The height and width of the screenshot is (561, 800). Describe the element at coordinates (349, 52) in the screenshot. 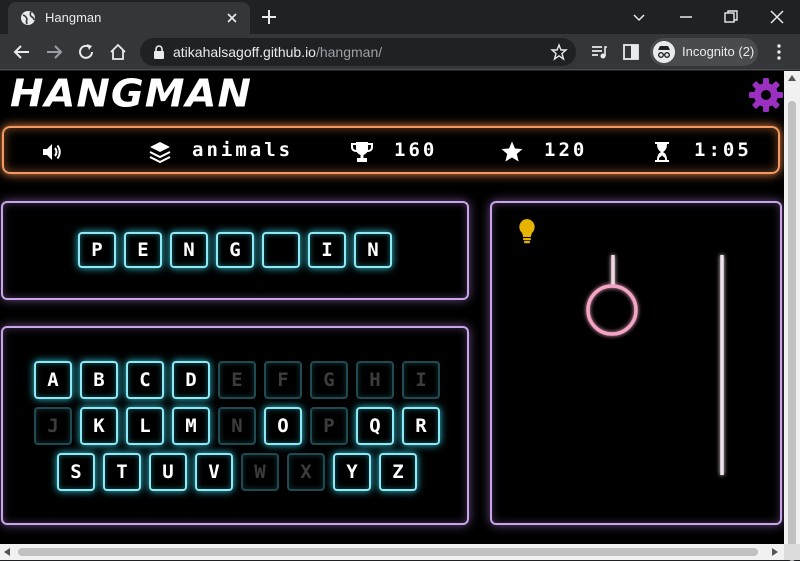

I see `url-path: /hangman/` at that location.